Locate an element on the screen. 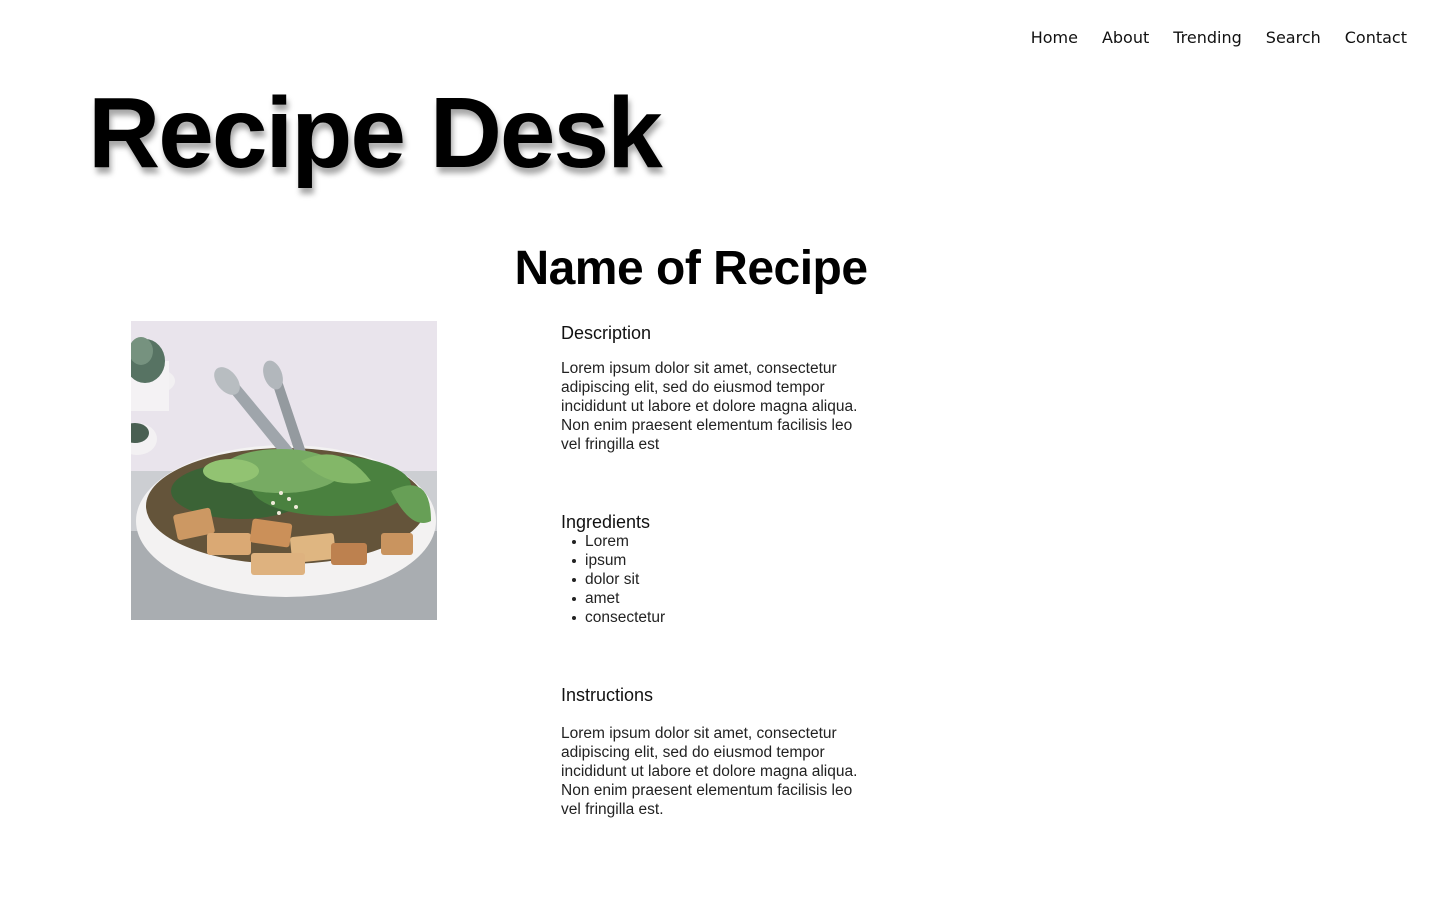  instructions-heading: Instructions is located at coordinates (607, 695).